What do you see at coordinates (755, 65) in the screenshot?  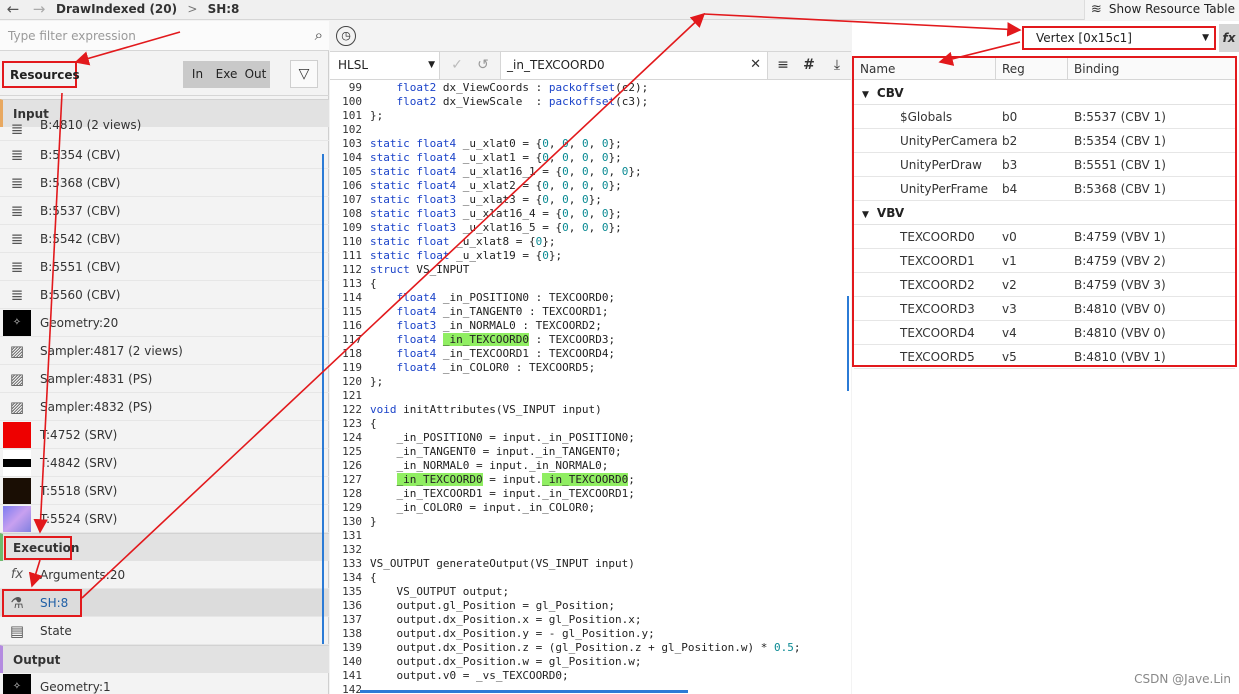 I see `close-icon: ✕` at bounding box center [755, 65].